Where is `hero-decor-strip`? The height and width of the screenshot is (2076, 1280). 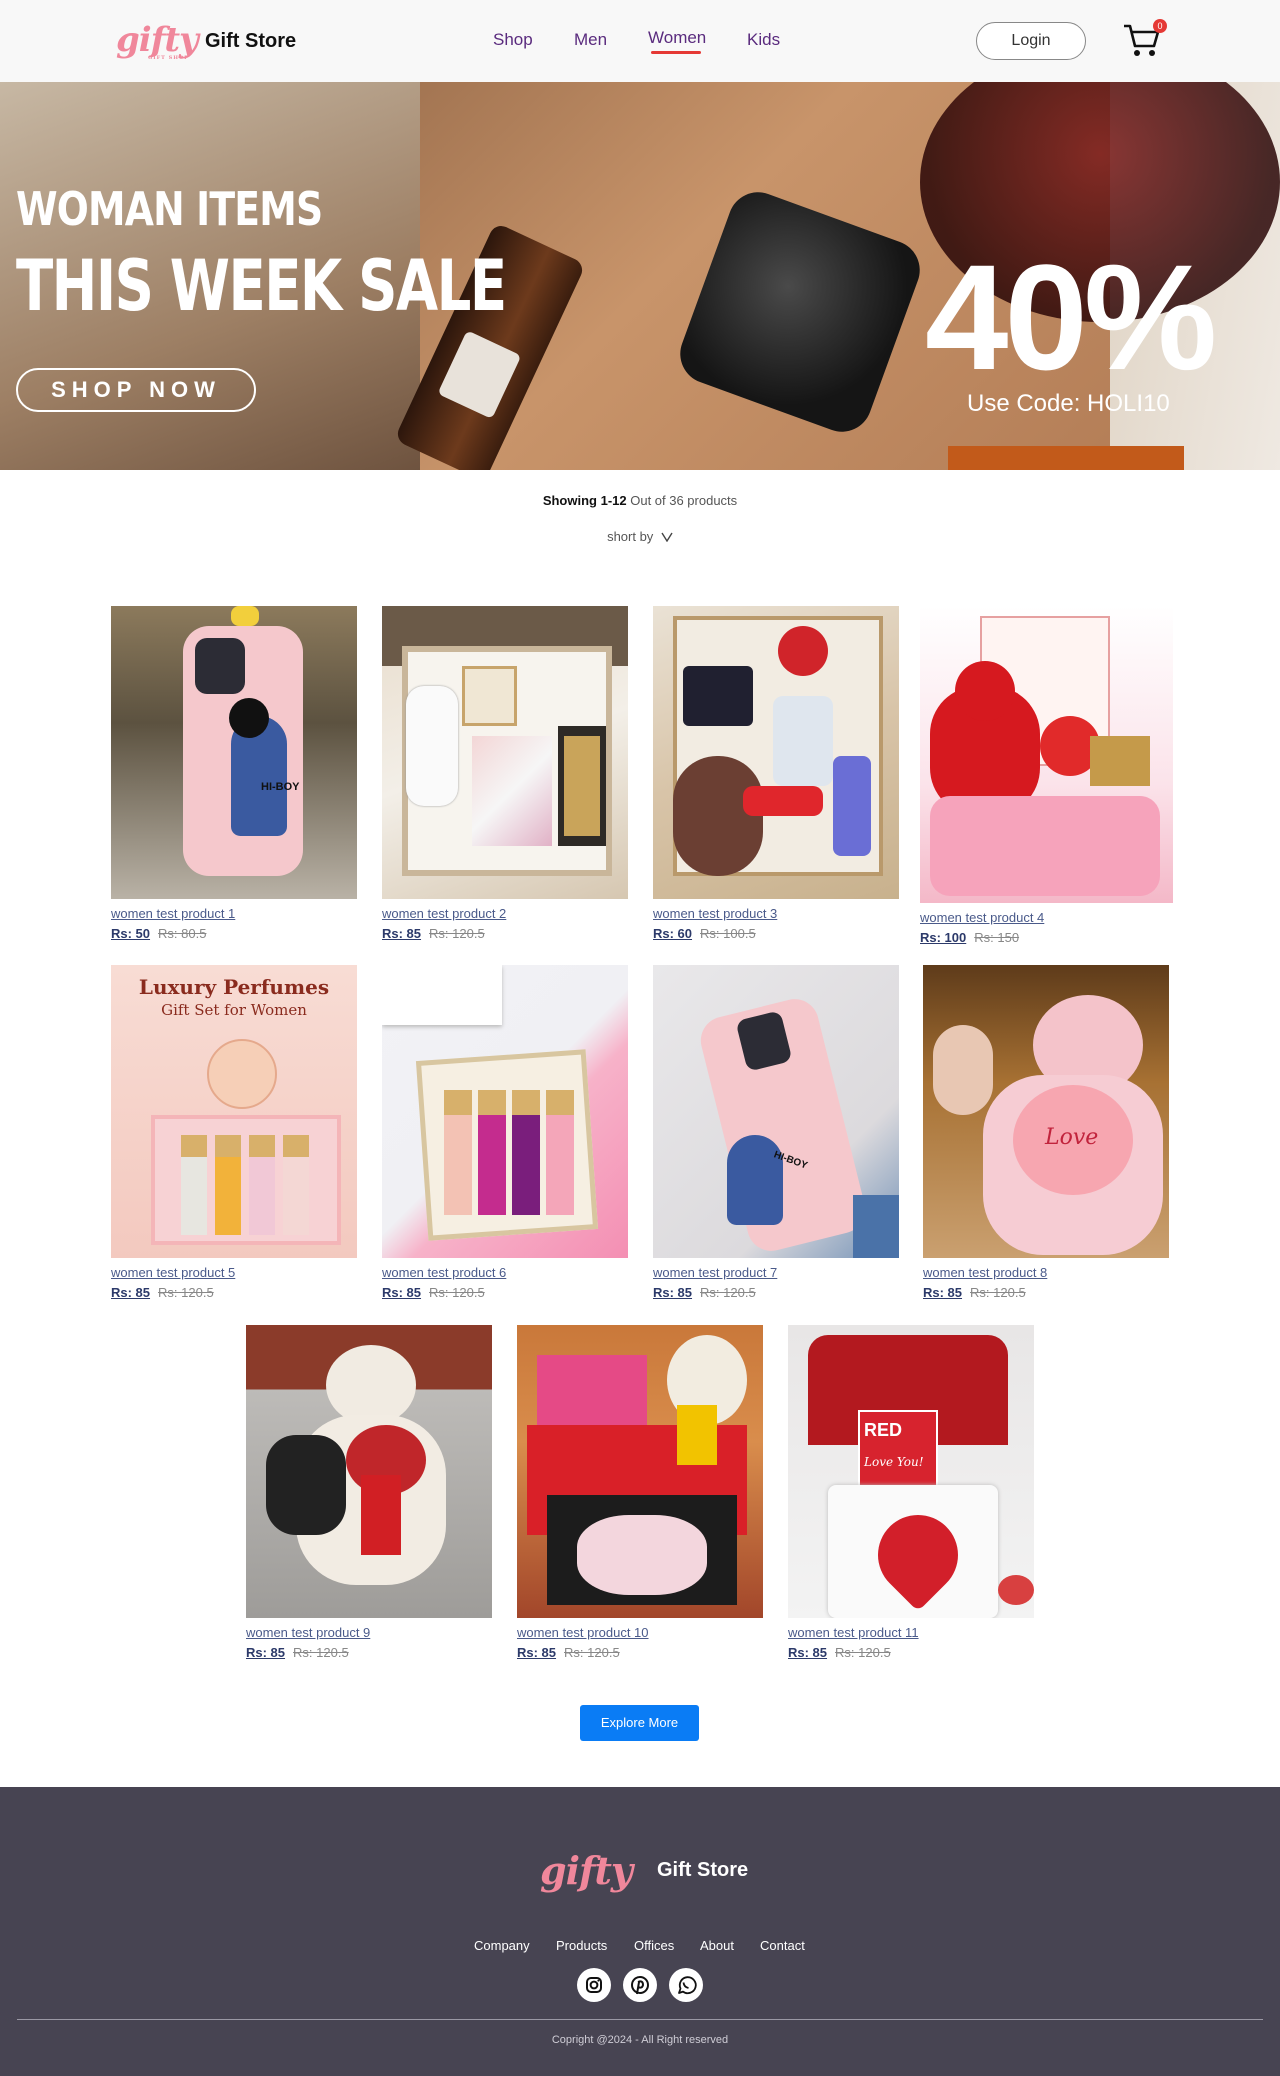 hero-decor-strip is located at coordinates (1066, 458).